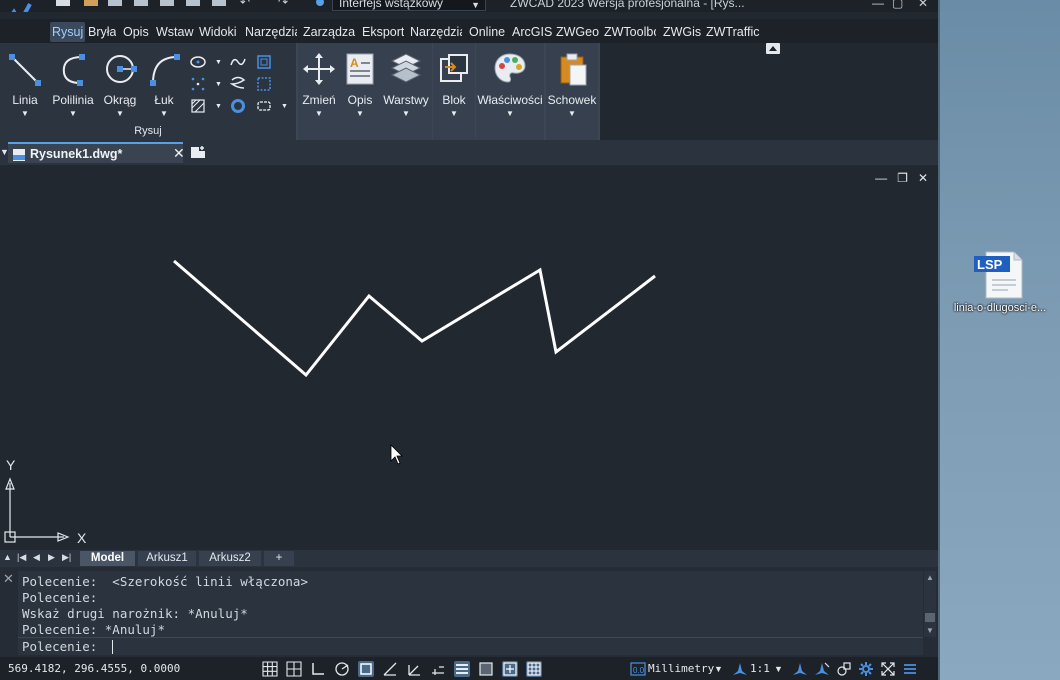 This screenshot has width=1060, height=680. Describe the element at coordinates (136, 32) in the screenshot. I see `menu-item-opis: Opis` at that location.